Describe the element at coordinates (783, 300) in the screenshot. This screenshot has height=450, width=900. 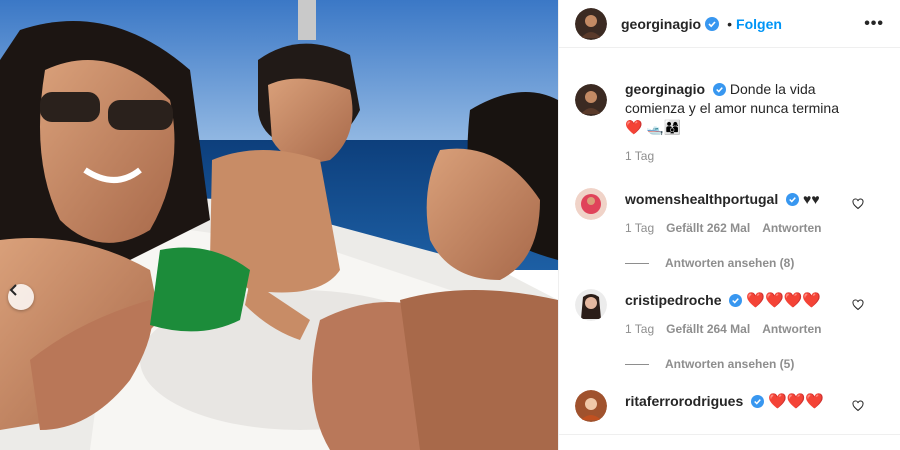
I see `comment-text: ❤️❤️❤️❤️` at that location.